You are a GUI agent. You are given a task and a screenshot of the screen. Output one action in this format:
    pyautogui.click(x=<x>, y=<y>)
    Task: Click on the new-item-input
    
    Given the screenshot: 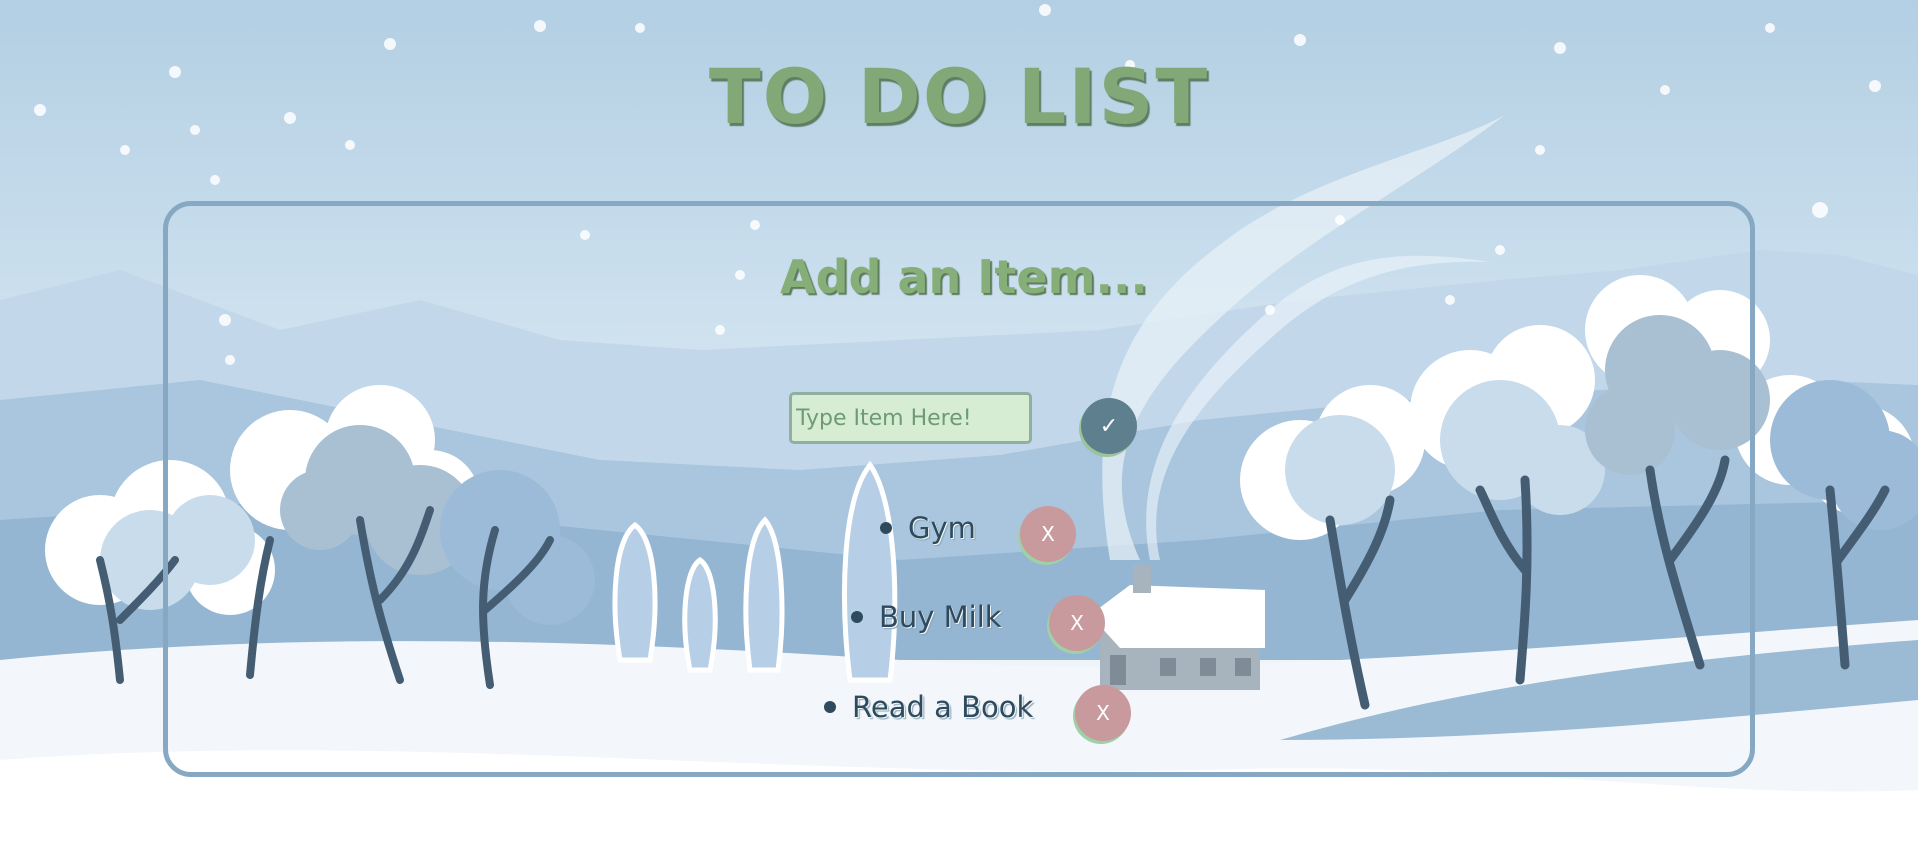 What is the action you would take?
    pyautogui.click(x=910, y=418)
    